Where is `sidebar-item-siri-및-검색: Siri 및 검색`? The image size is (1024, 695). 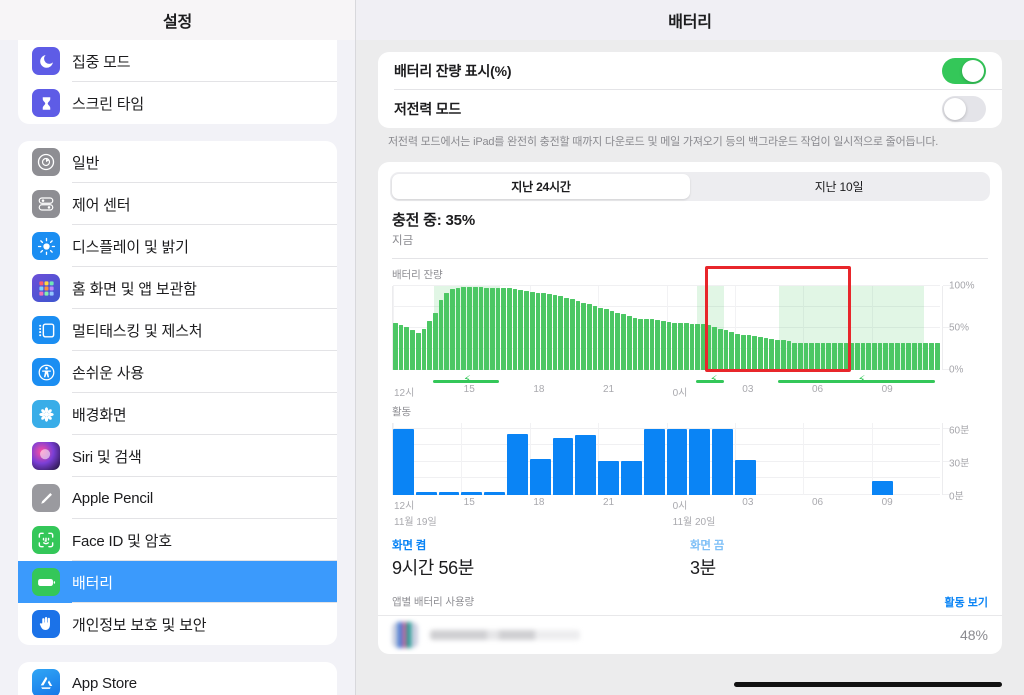
sidebar-item-siri-및-검색: Siri 및 검색 is located at coordinates (177, 456).